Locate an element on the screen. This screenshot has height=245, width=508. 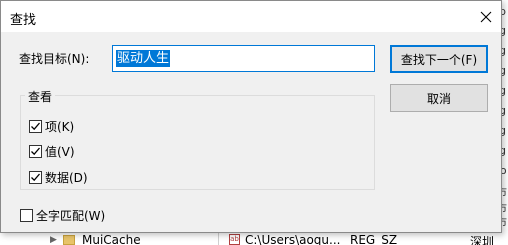
string-value-icon: ab is located at coordinates (234, 239).